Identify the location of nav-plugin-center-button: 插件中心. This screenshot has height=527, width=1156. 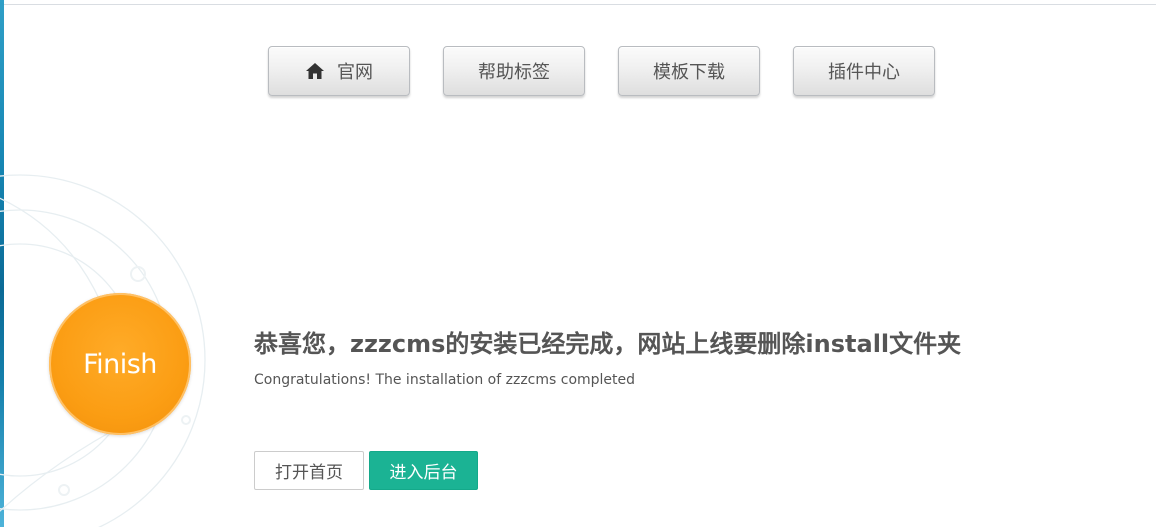
(864, 71).